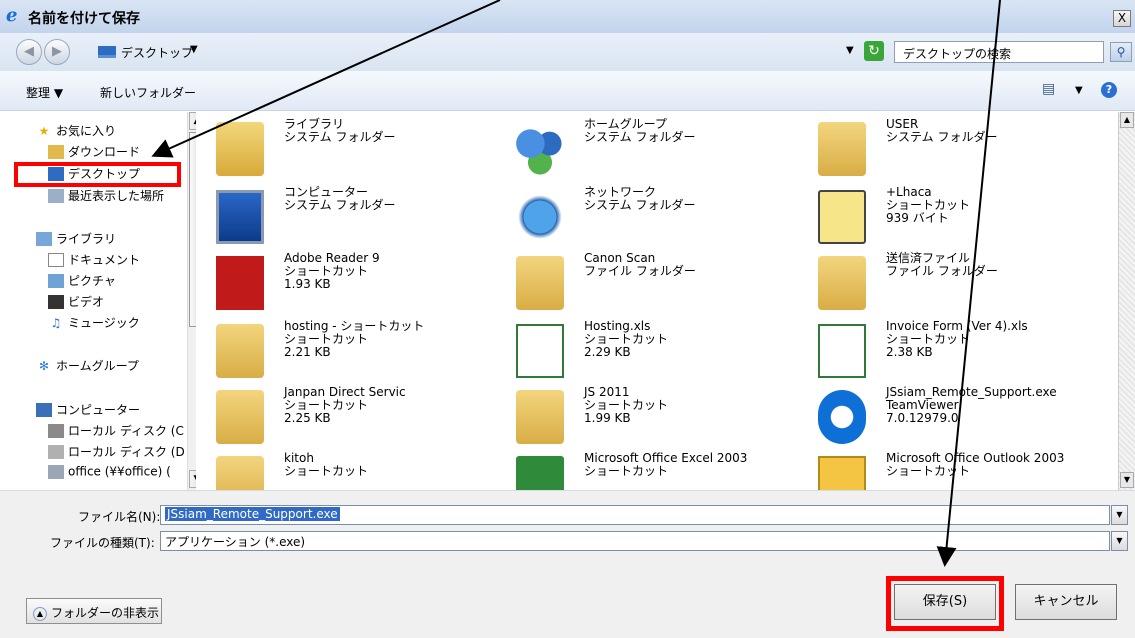 The width and height of the screenshot is (1135, 638). Describe the element at coordinates (326, 79) in the screenshot. I see `arrow-to-desktop` at that location.